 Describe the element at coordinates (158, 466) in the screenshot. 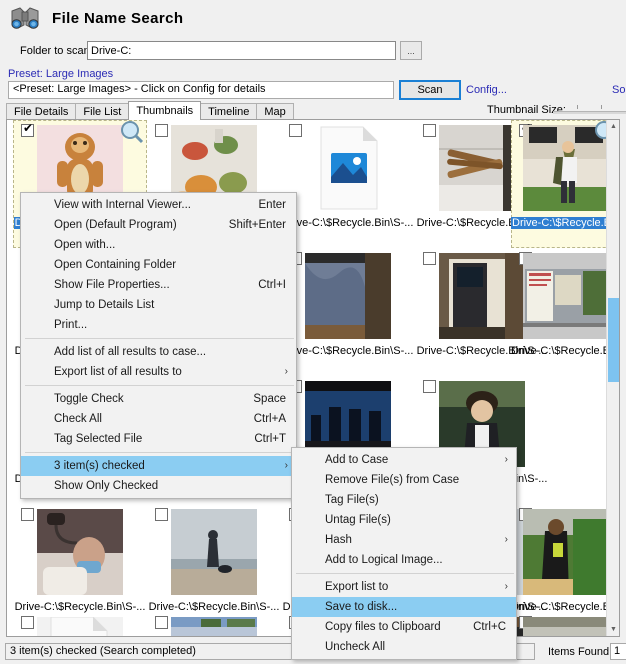

I see `menu-item-items-checked: 3 item(s) checked ›` at that location.